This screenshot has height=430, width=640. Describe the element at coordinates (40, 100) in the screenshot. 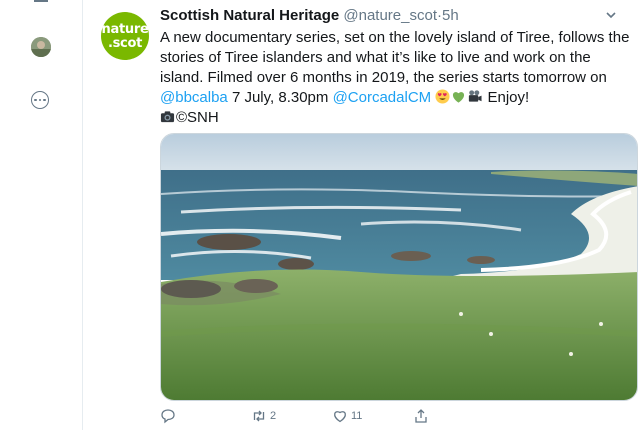

I see `more-icon` at that location.